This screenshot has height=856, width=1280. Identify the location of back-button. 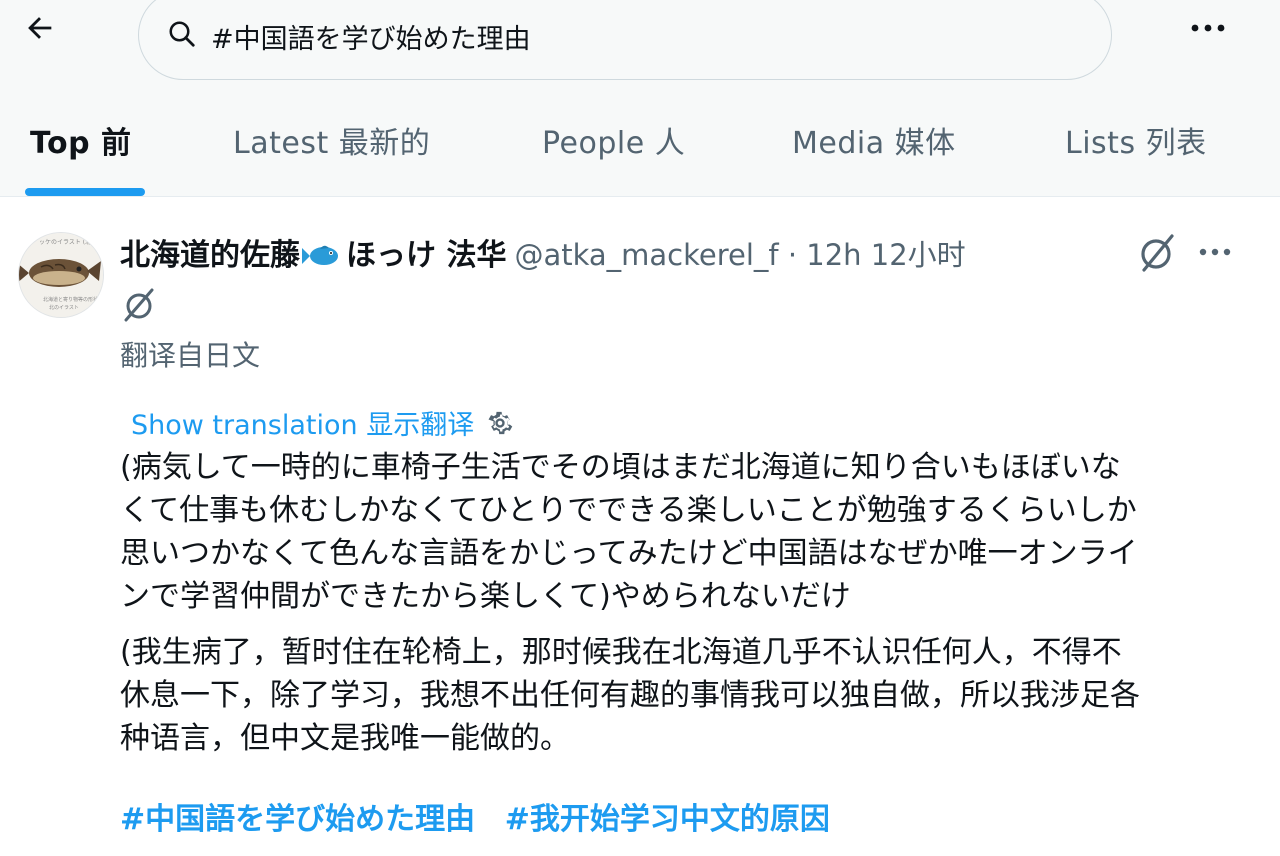
(40, 28).